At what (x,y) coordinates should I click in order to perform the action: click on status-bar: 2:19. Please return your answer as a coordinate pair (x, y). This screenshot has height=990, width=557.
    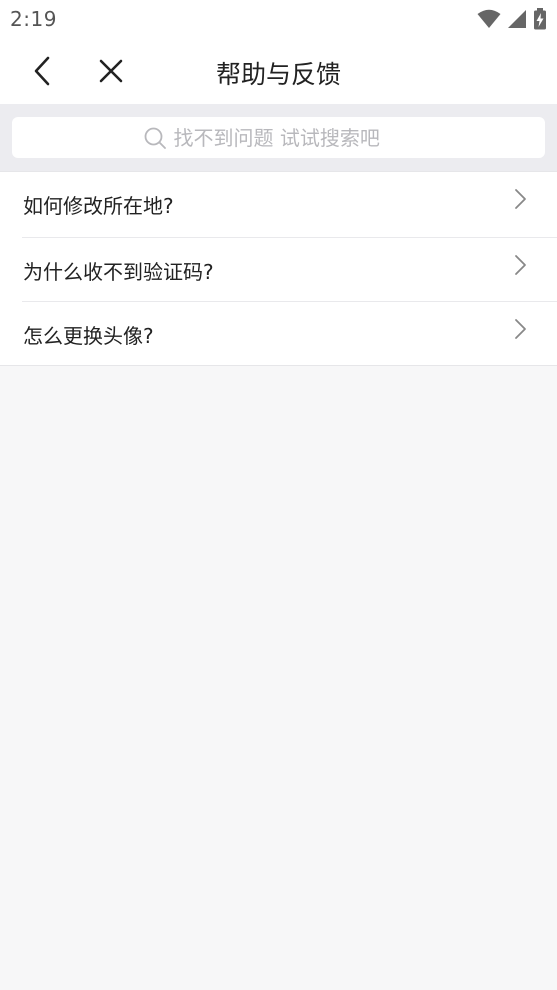
    Looking at the image, I should click on (278, 19).